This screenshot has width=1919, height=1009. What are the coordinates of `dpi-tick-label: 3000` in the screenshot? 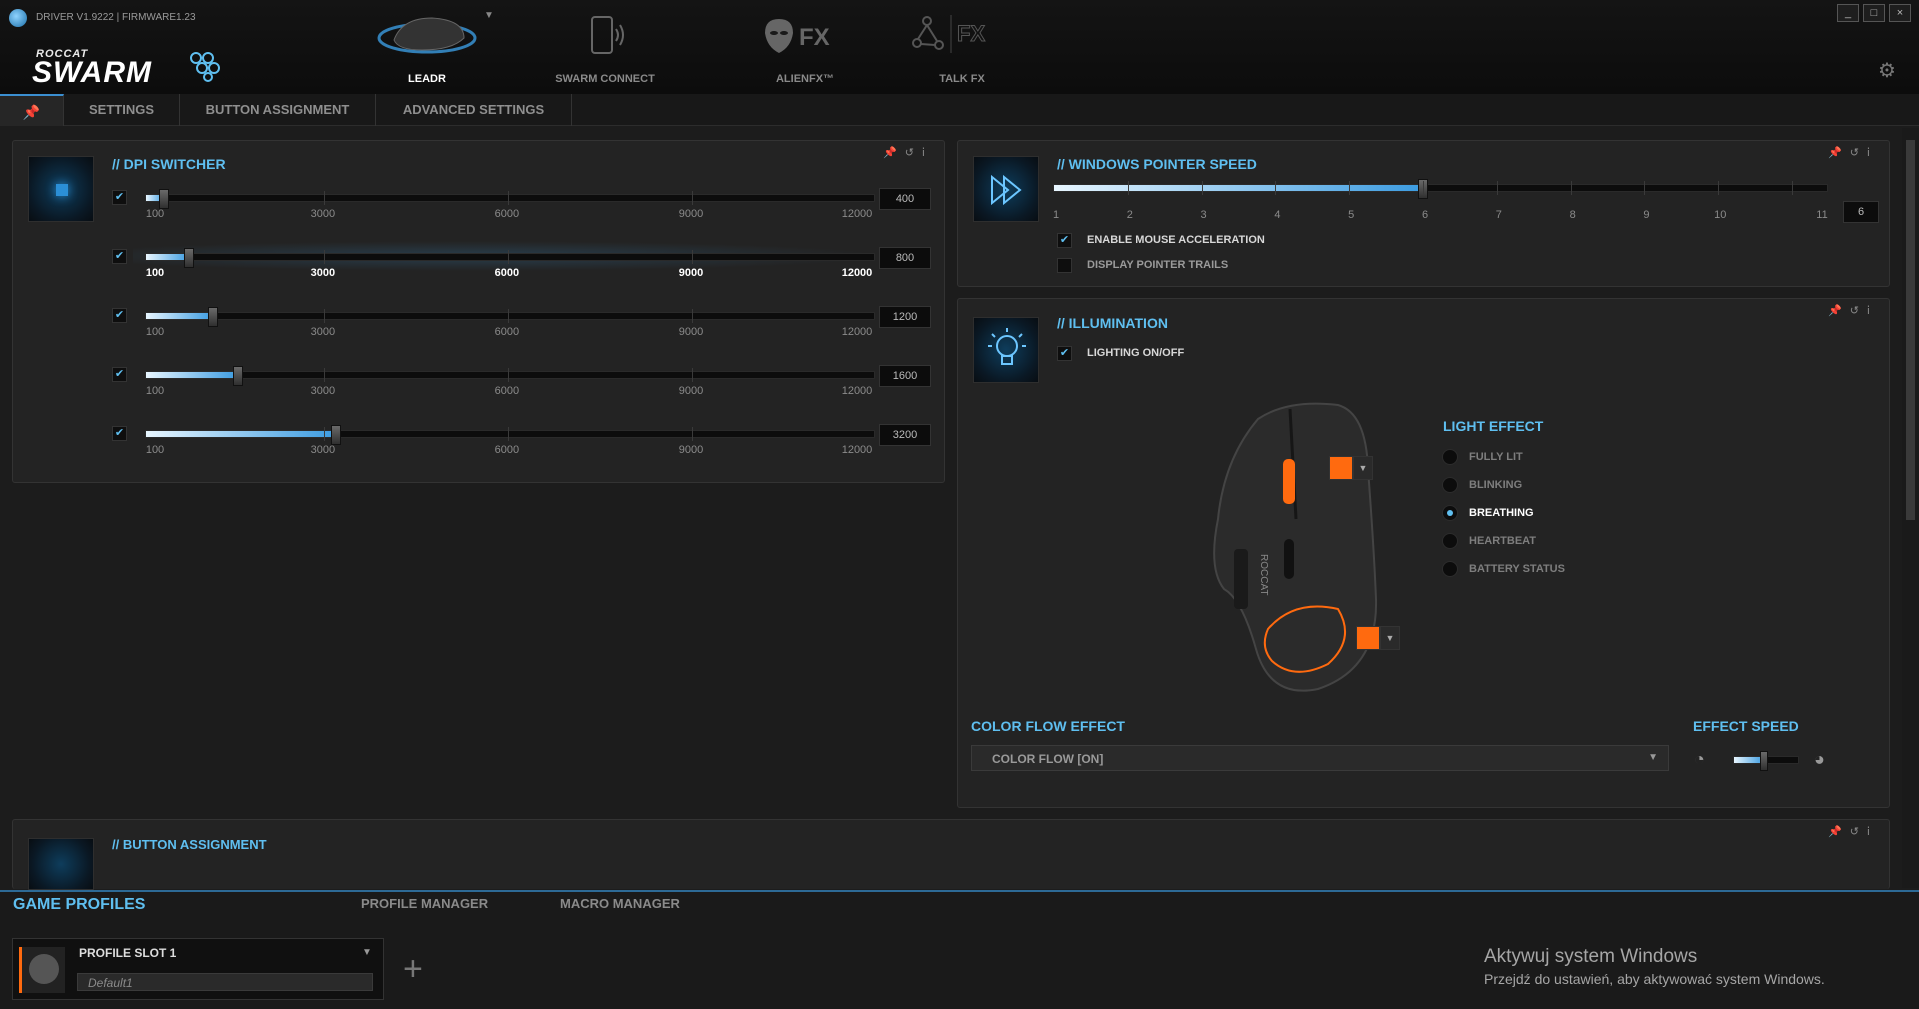 It's located at (323, 391).